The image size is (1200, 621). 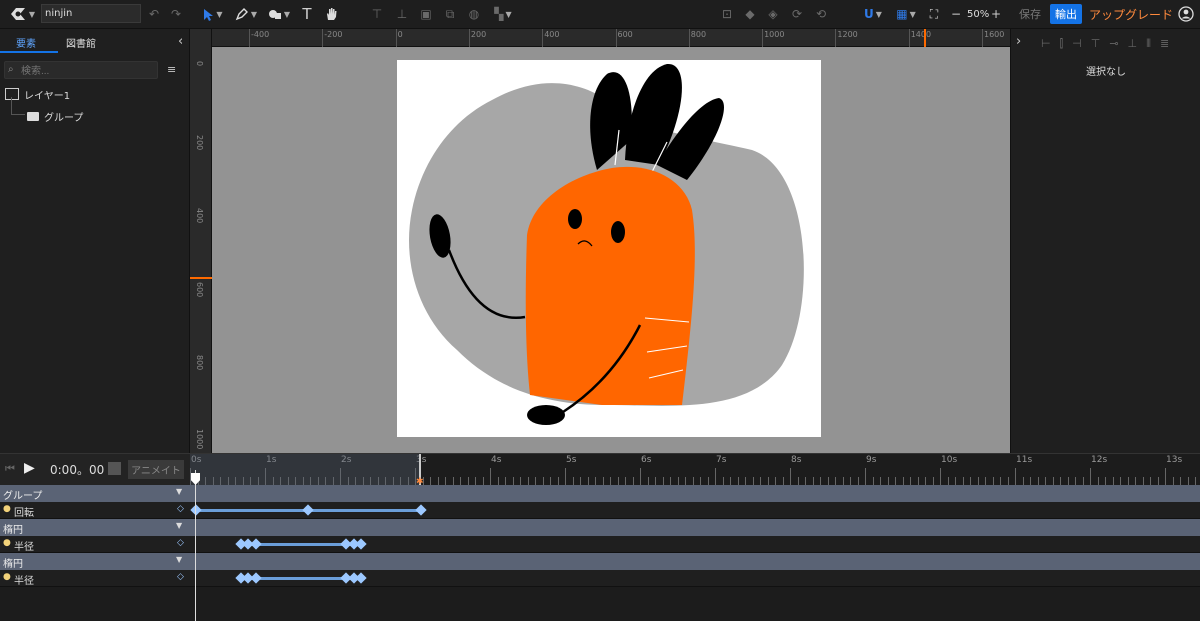 I want to click on skip-start-button: ⏮, so click(x=10, y=469).